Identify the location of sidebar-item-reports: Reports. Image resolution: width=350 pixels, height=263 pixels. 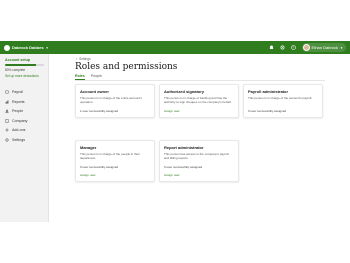
(24, 102).